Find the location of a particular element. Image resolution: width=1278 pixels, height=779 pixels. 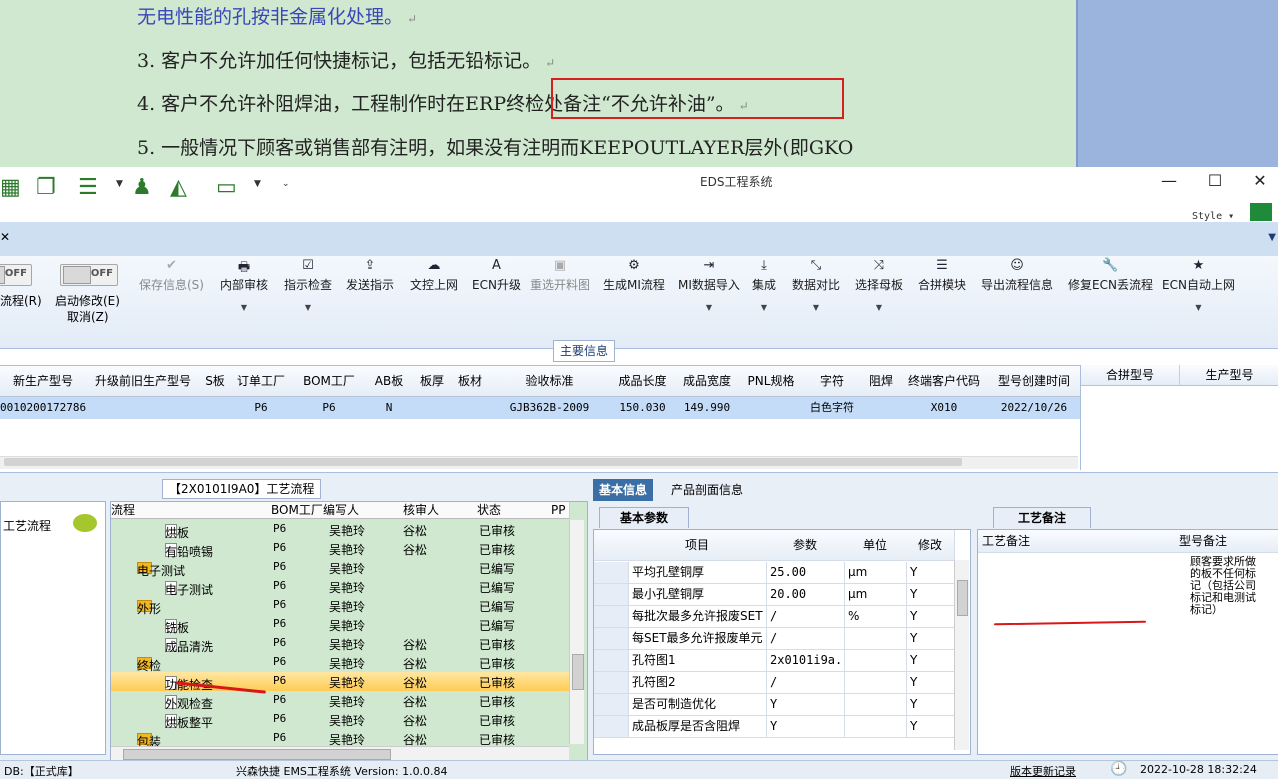

col-header-14: 终端客户代码 is located at coordinates (944, 381).